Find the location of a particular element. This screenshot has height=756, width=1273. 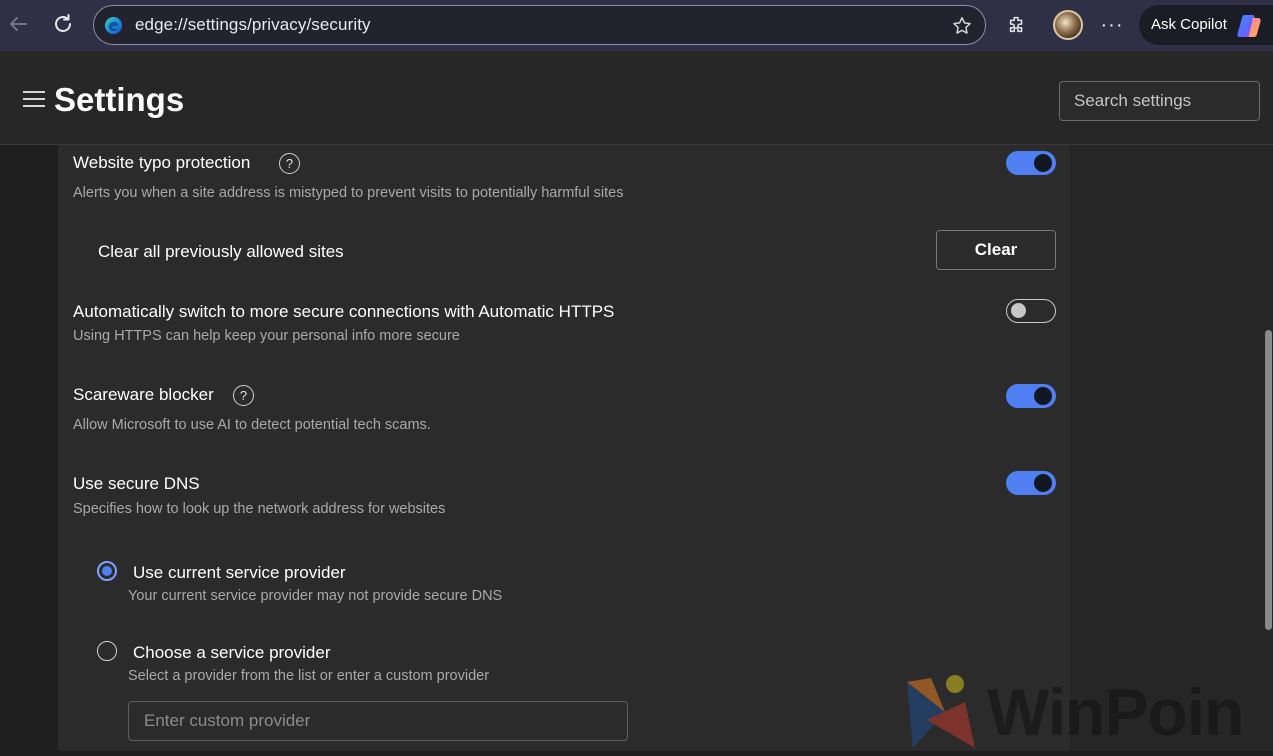

ask-copilot-button: Ask Copilot is located at coordinates (1206, 25).